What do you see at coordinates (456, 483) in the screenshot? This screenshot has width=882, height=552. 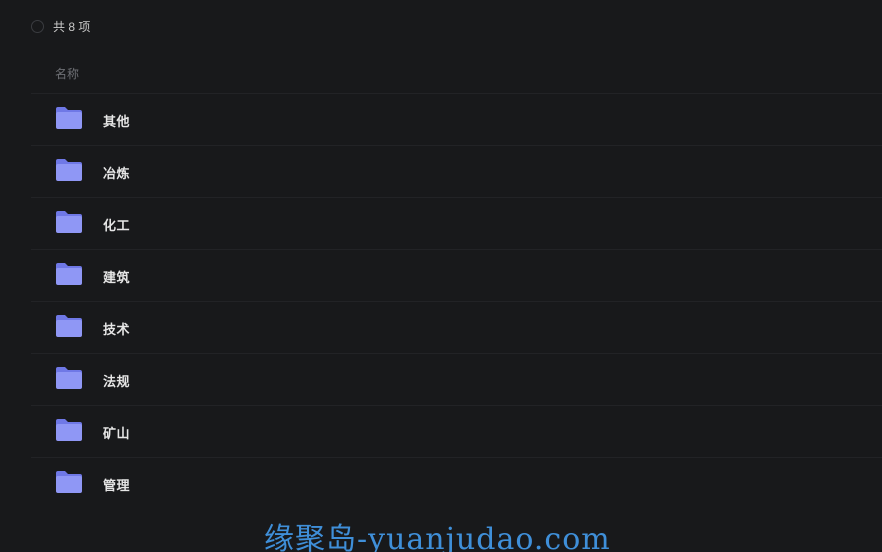 I see `list-item: 管理` at bounding box center [456, 483].